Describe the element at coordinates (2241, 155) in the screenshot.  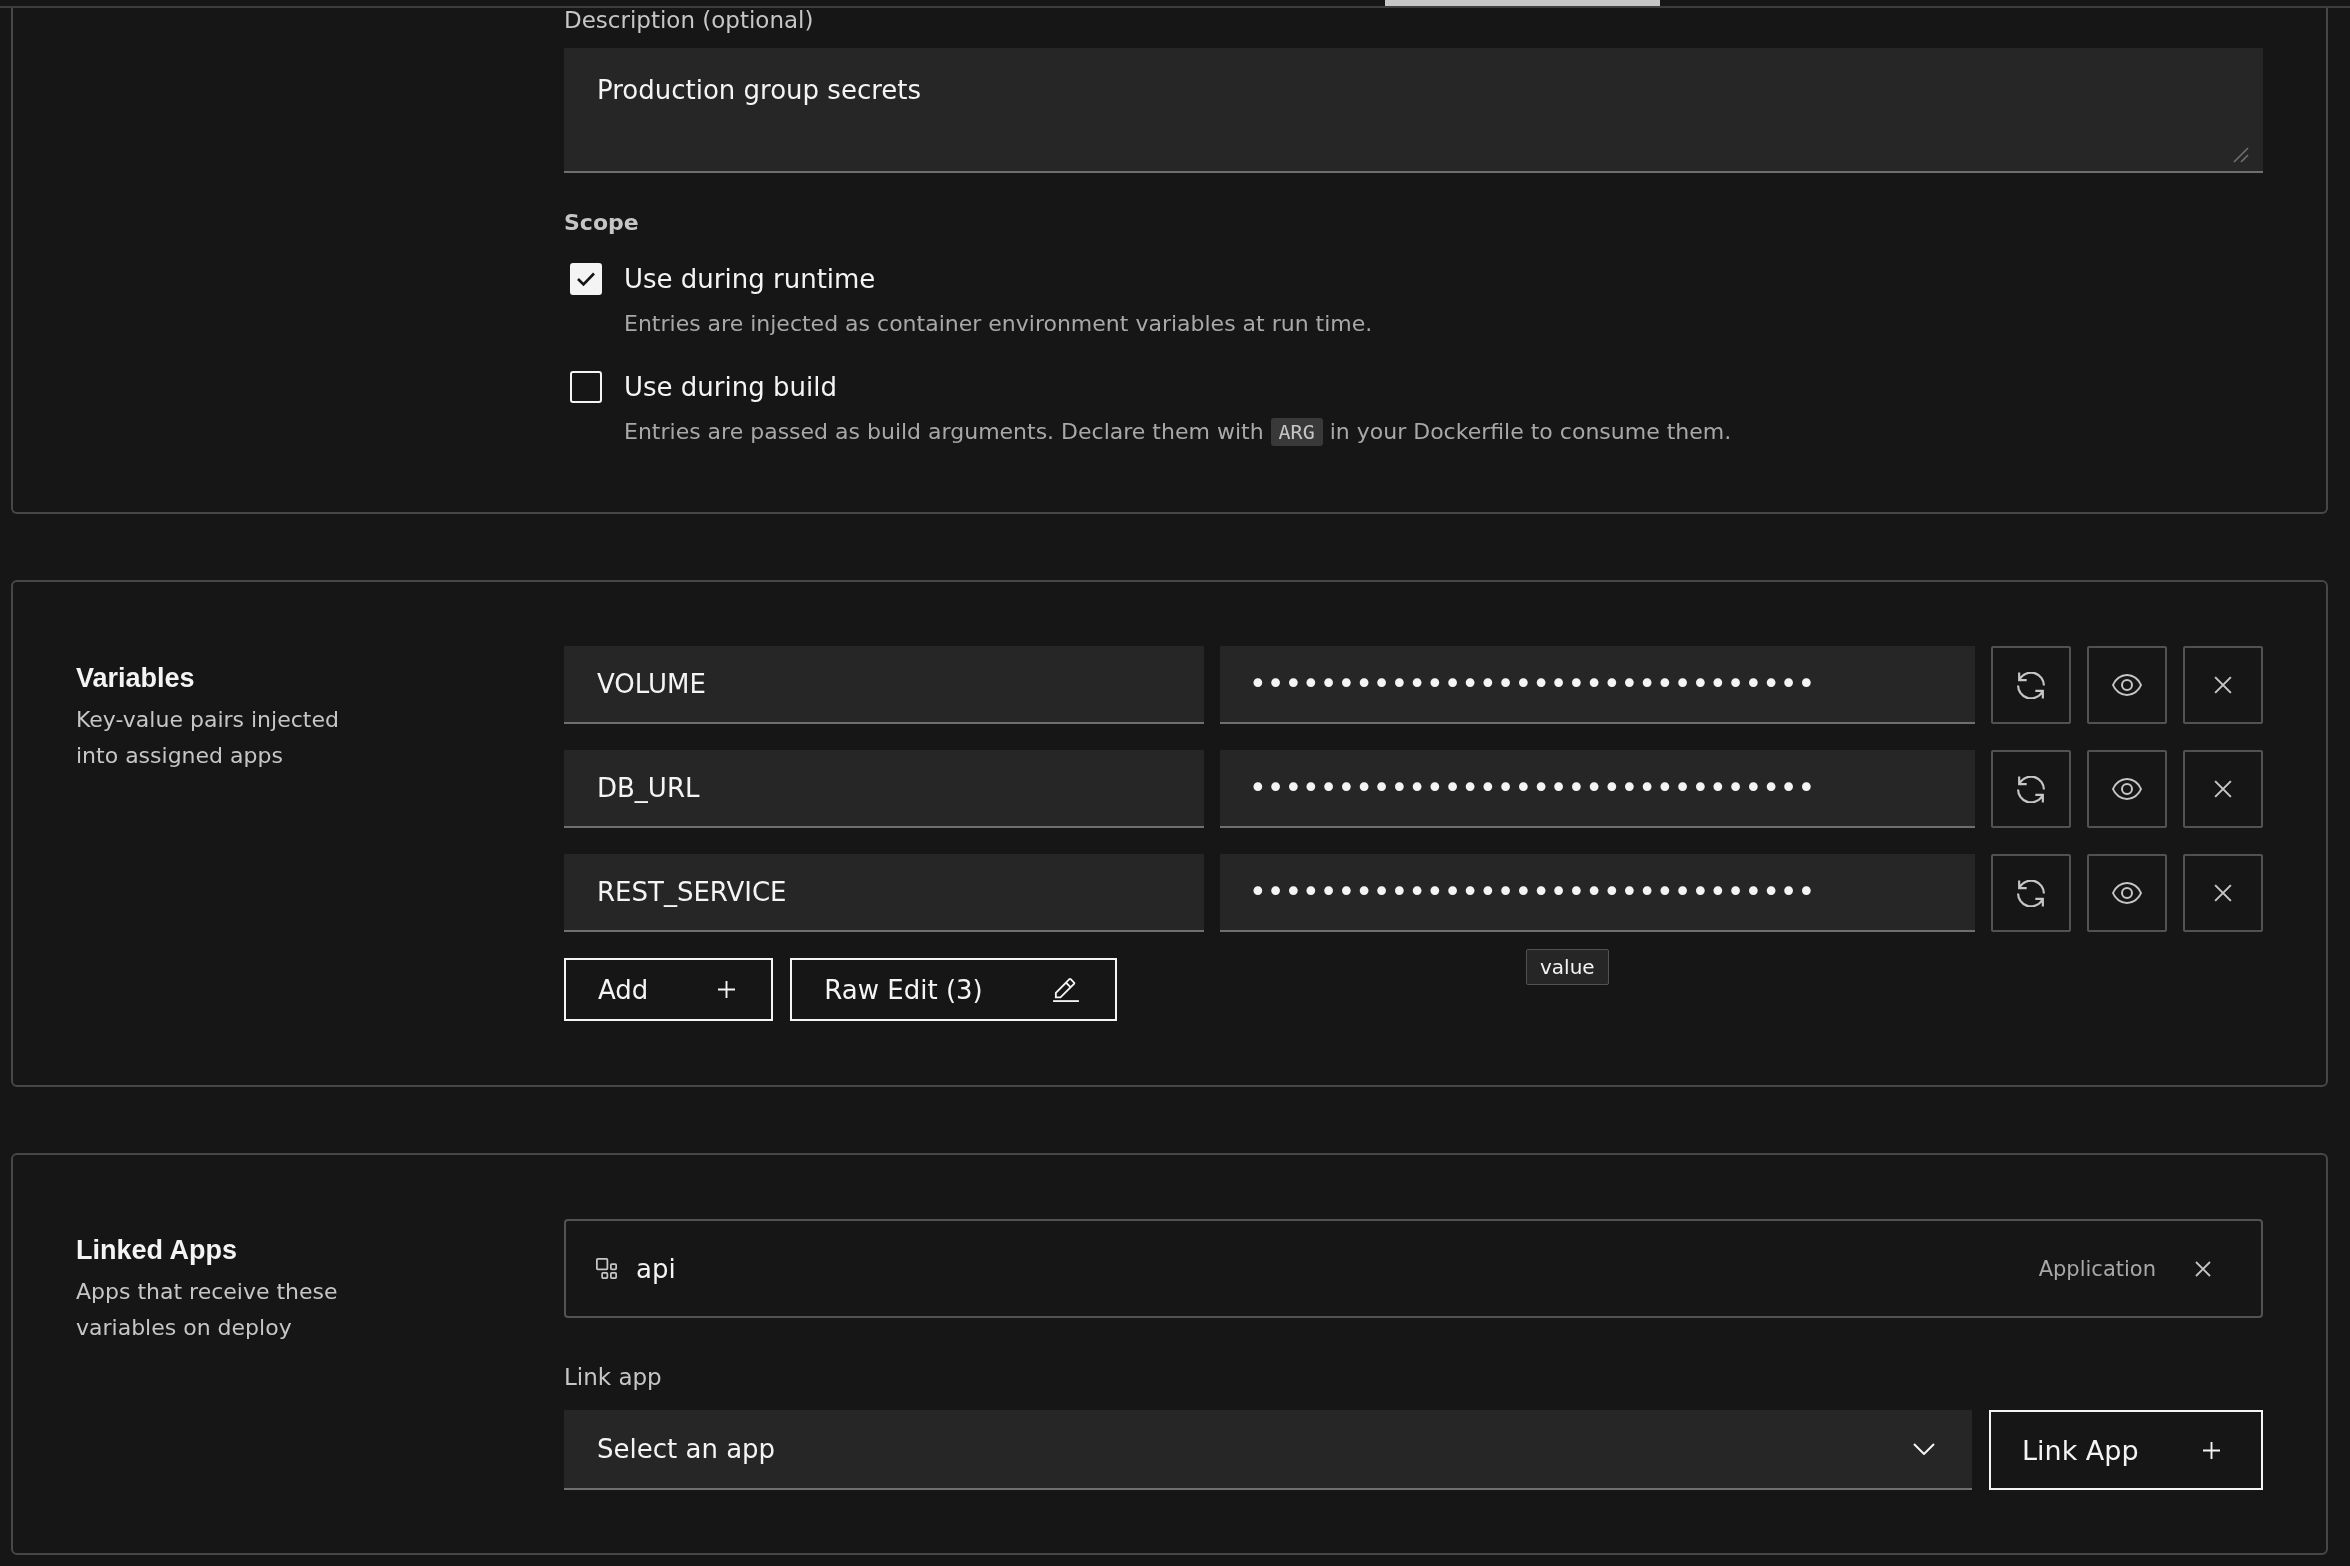
I see `resize-grip-icon` at that location.